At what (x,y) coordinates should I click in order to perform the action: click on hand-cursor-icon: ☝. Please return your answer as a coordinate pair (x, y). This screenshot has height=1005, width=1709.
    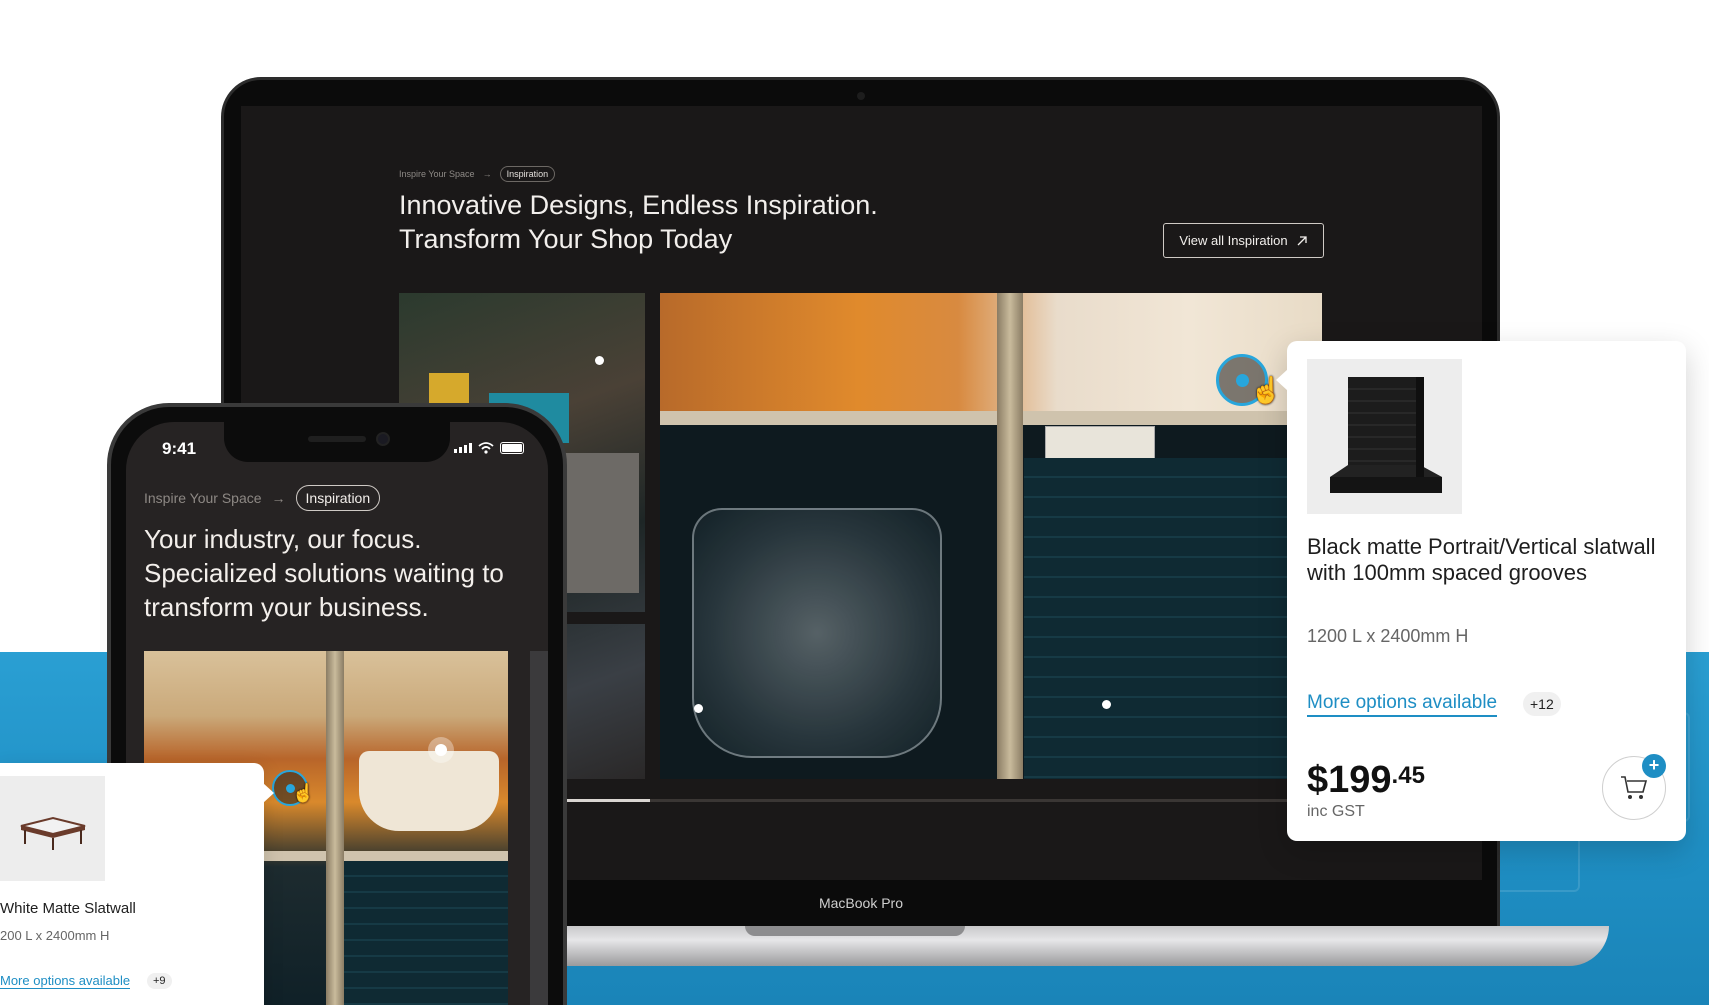
    Looking at the image, I should click on (303, 793).